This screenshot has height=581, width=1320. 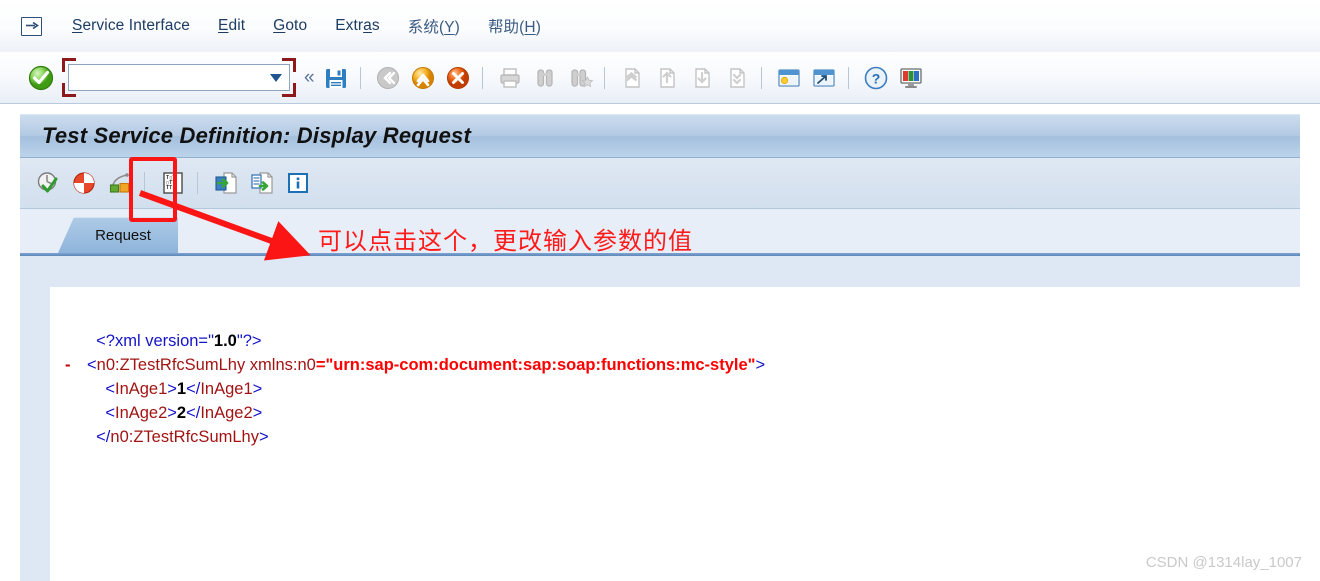 What do you see at coordinates (667, 78) in the screenshot?
I see `previous-page-icon` at bounding box center [667, 78].